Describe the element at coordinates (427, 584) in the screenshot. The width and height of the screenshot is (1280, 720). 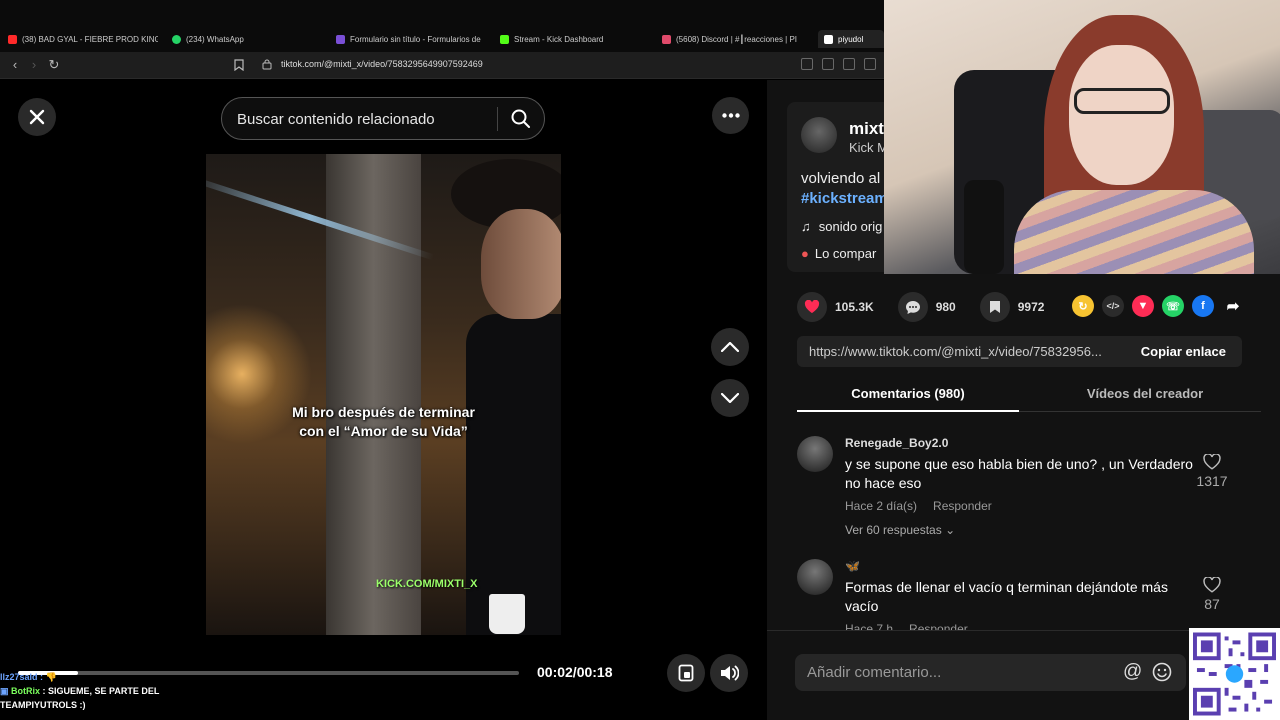
I see `video-watermark: KICK.COM/MIXTI_X` at that location.